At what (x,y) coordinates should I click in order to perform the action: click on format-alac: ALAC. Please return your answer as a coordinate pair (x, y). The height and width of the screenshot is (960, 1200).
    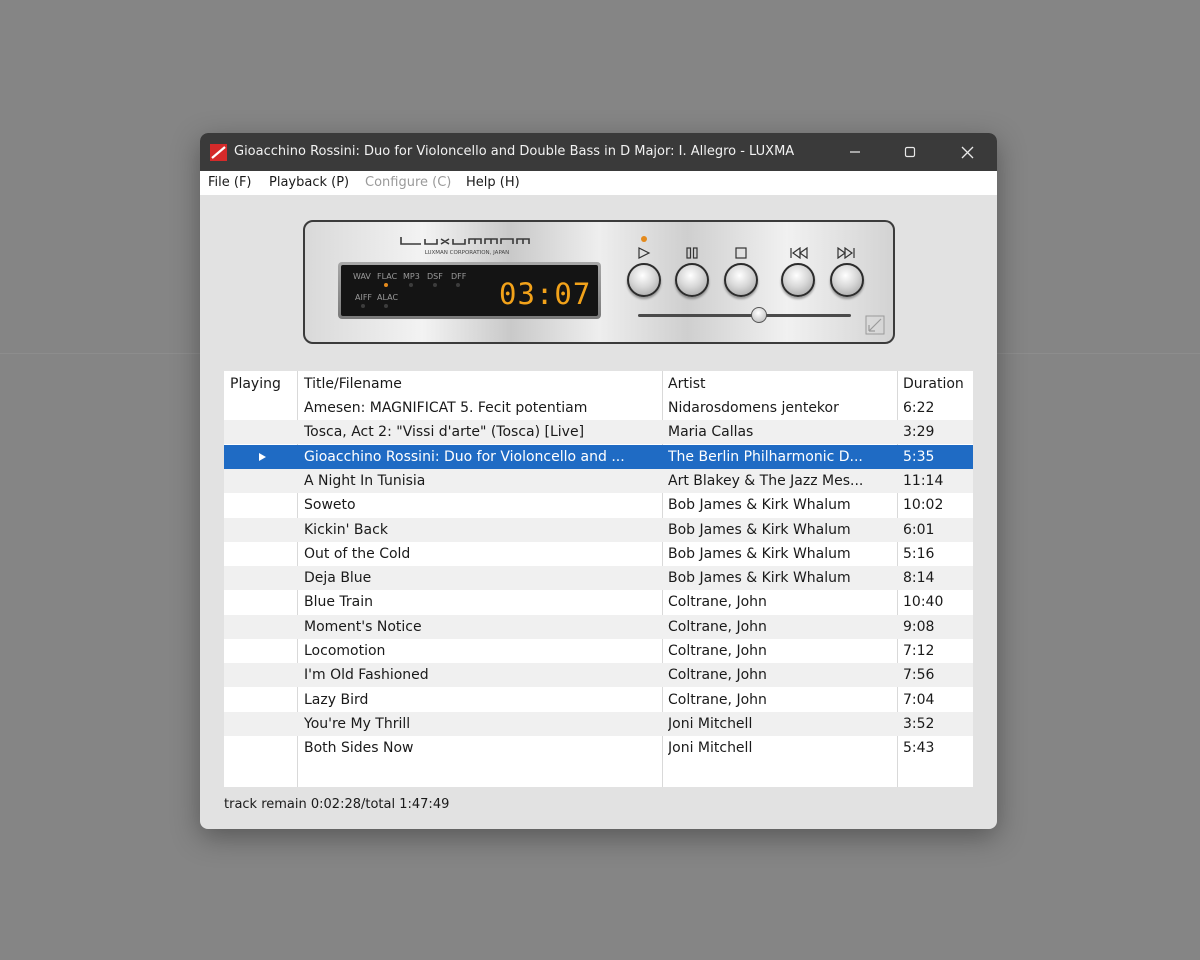
    Looking at the image, I should click on (388, 297).